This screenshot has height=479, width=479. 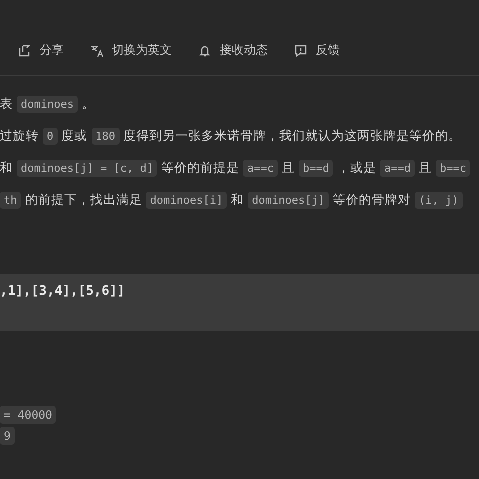 What do you see at coordinates (6, 104) in the screenshot?
I see `description-text: 表` at bounding box center [6, 104].